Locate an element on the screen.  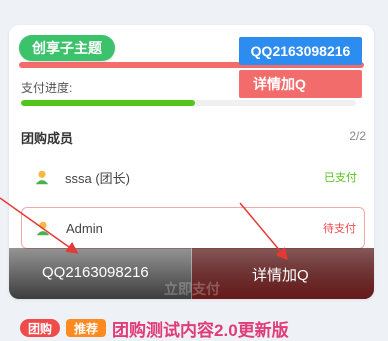
members-count: 2/2 is located at coordinates (357, 136).